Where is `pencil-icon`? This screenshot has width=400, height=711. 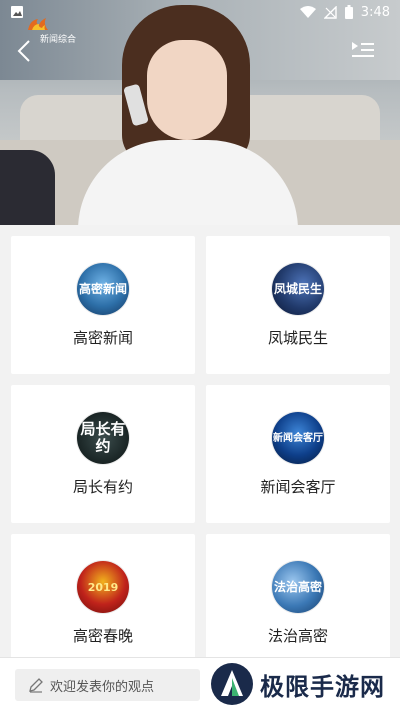 pencil-icon is located at coordinates (36, 685).